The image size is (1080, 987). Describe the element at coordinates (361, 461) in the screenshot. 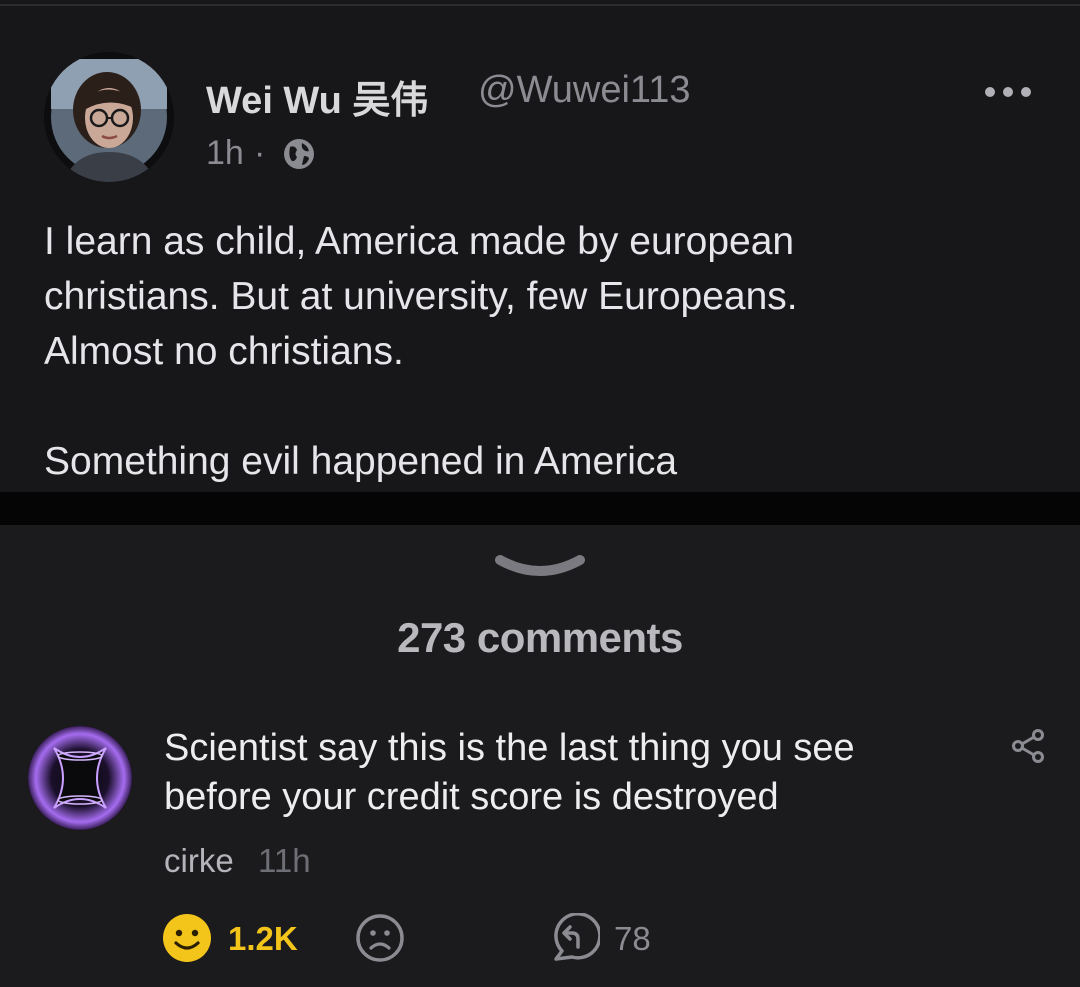

I see `tweet-line: Something evil happened in America` at that location.